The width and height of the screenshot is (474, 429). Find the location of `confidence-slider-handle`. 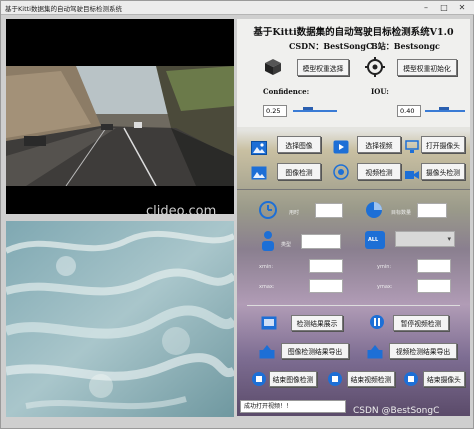

confidence-slider-handle is located at coordinates (308, 108).